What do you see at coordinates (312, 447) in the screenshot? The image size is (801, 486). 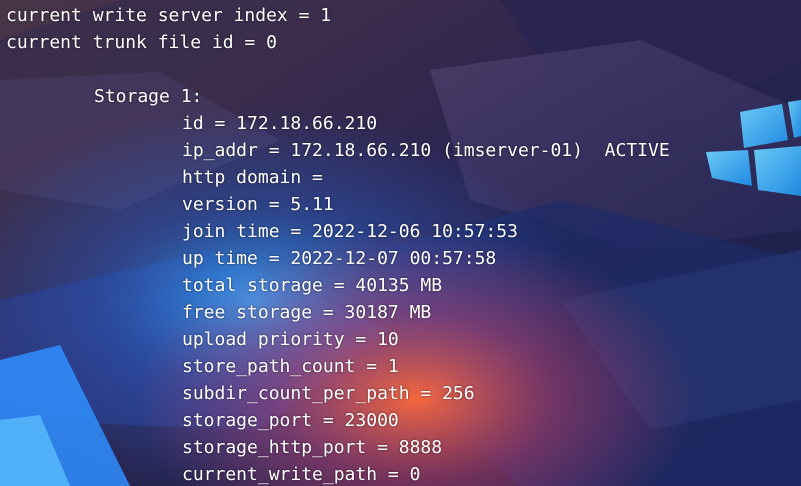 I see `storage-field-storage-http-port: storage_http_port = 8888` at bounding box center [312, 447].